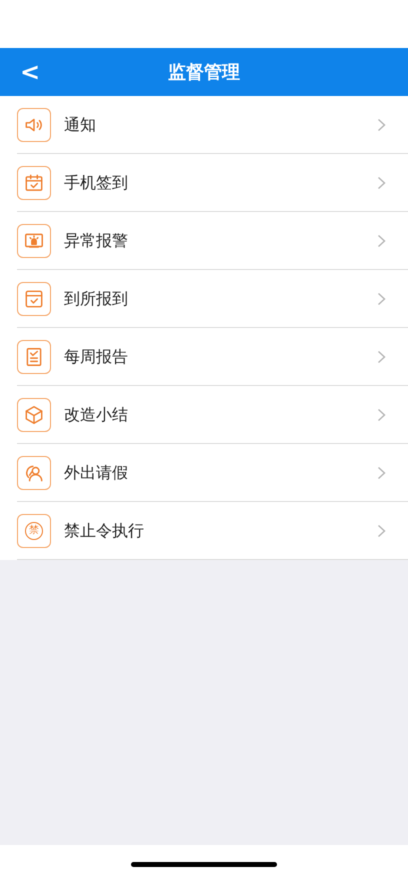 The image size is (408, 883). I want to click on back-button: <, so click(30, 72).